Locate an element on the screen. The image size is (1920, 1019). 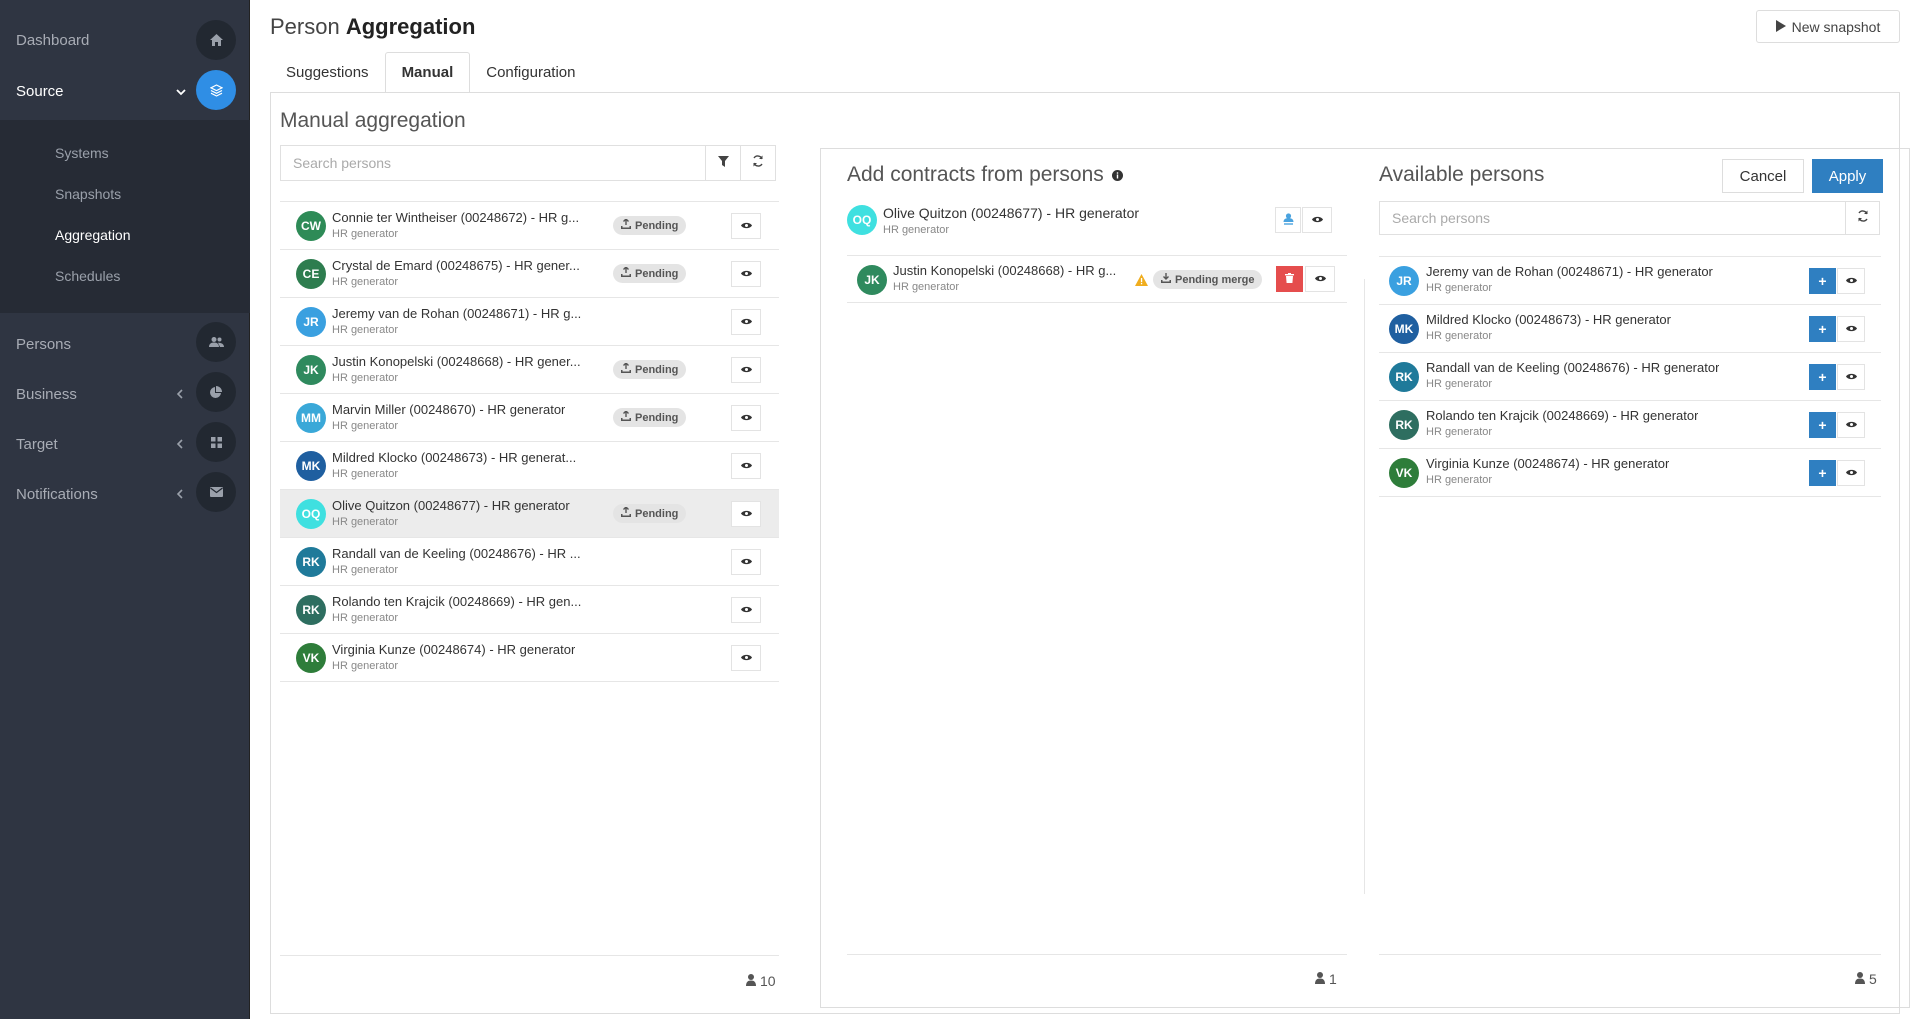
nav-persons: Persons is located at coordinates (125, 347).